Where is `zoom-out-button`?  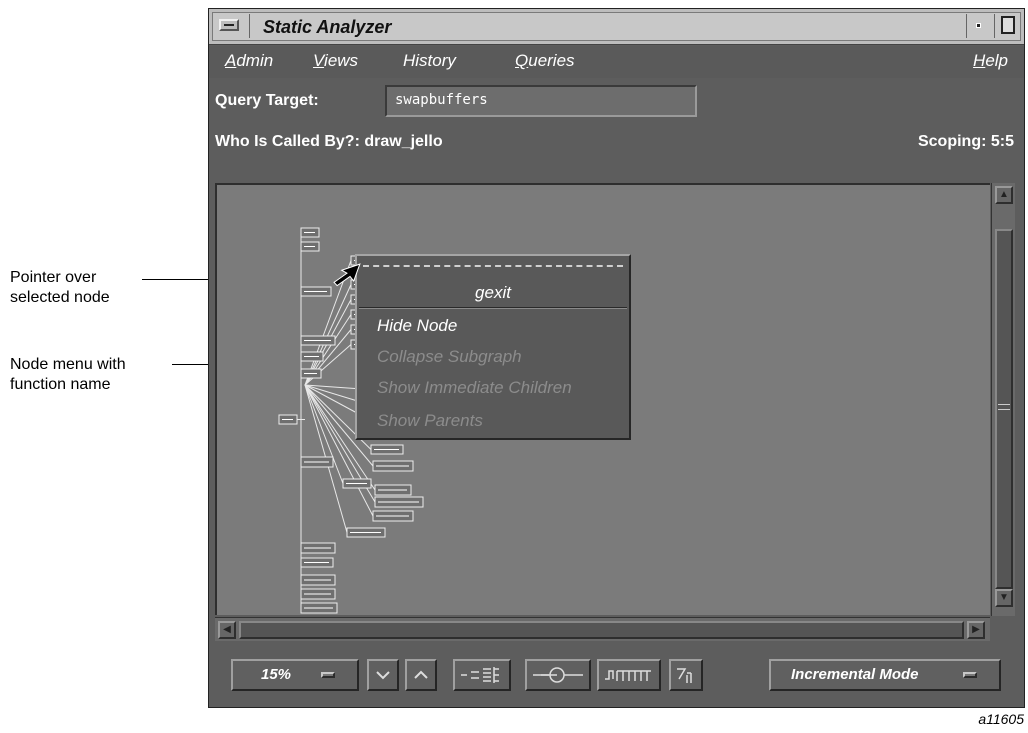
zoom-out-button is located at coordinates (383, 675).